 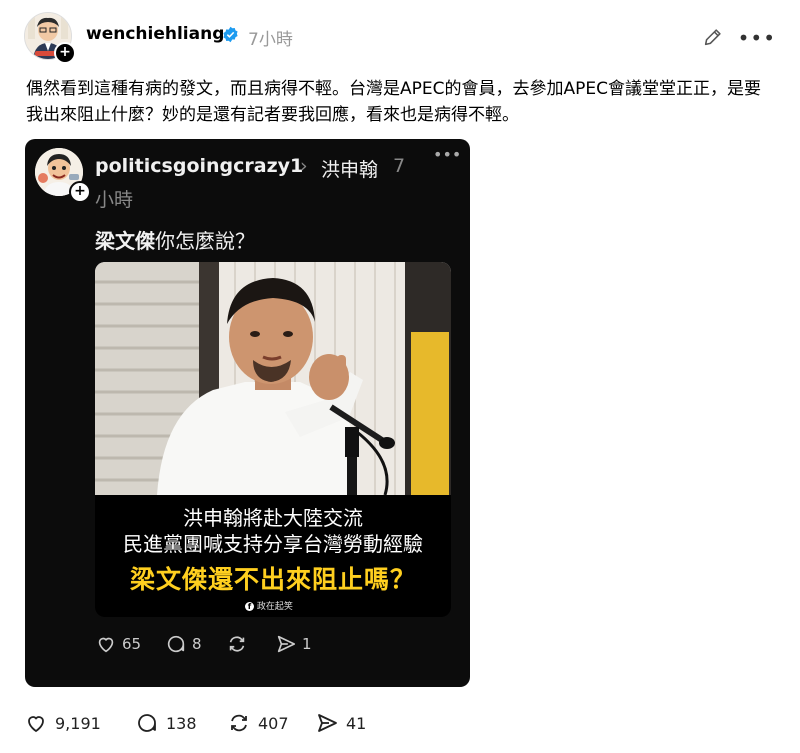 I want to click on quoted-like-count: 65, so click(x=132, y=644).